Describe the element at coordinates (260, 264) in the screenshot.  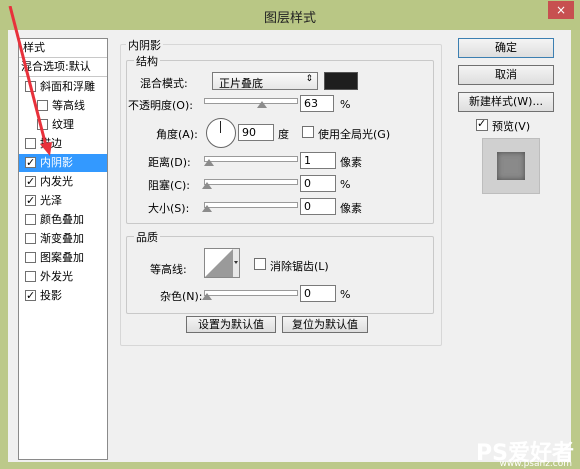
I see `anti-alias-checkbox` at that location.